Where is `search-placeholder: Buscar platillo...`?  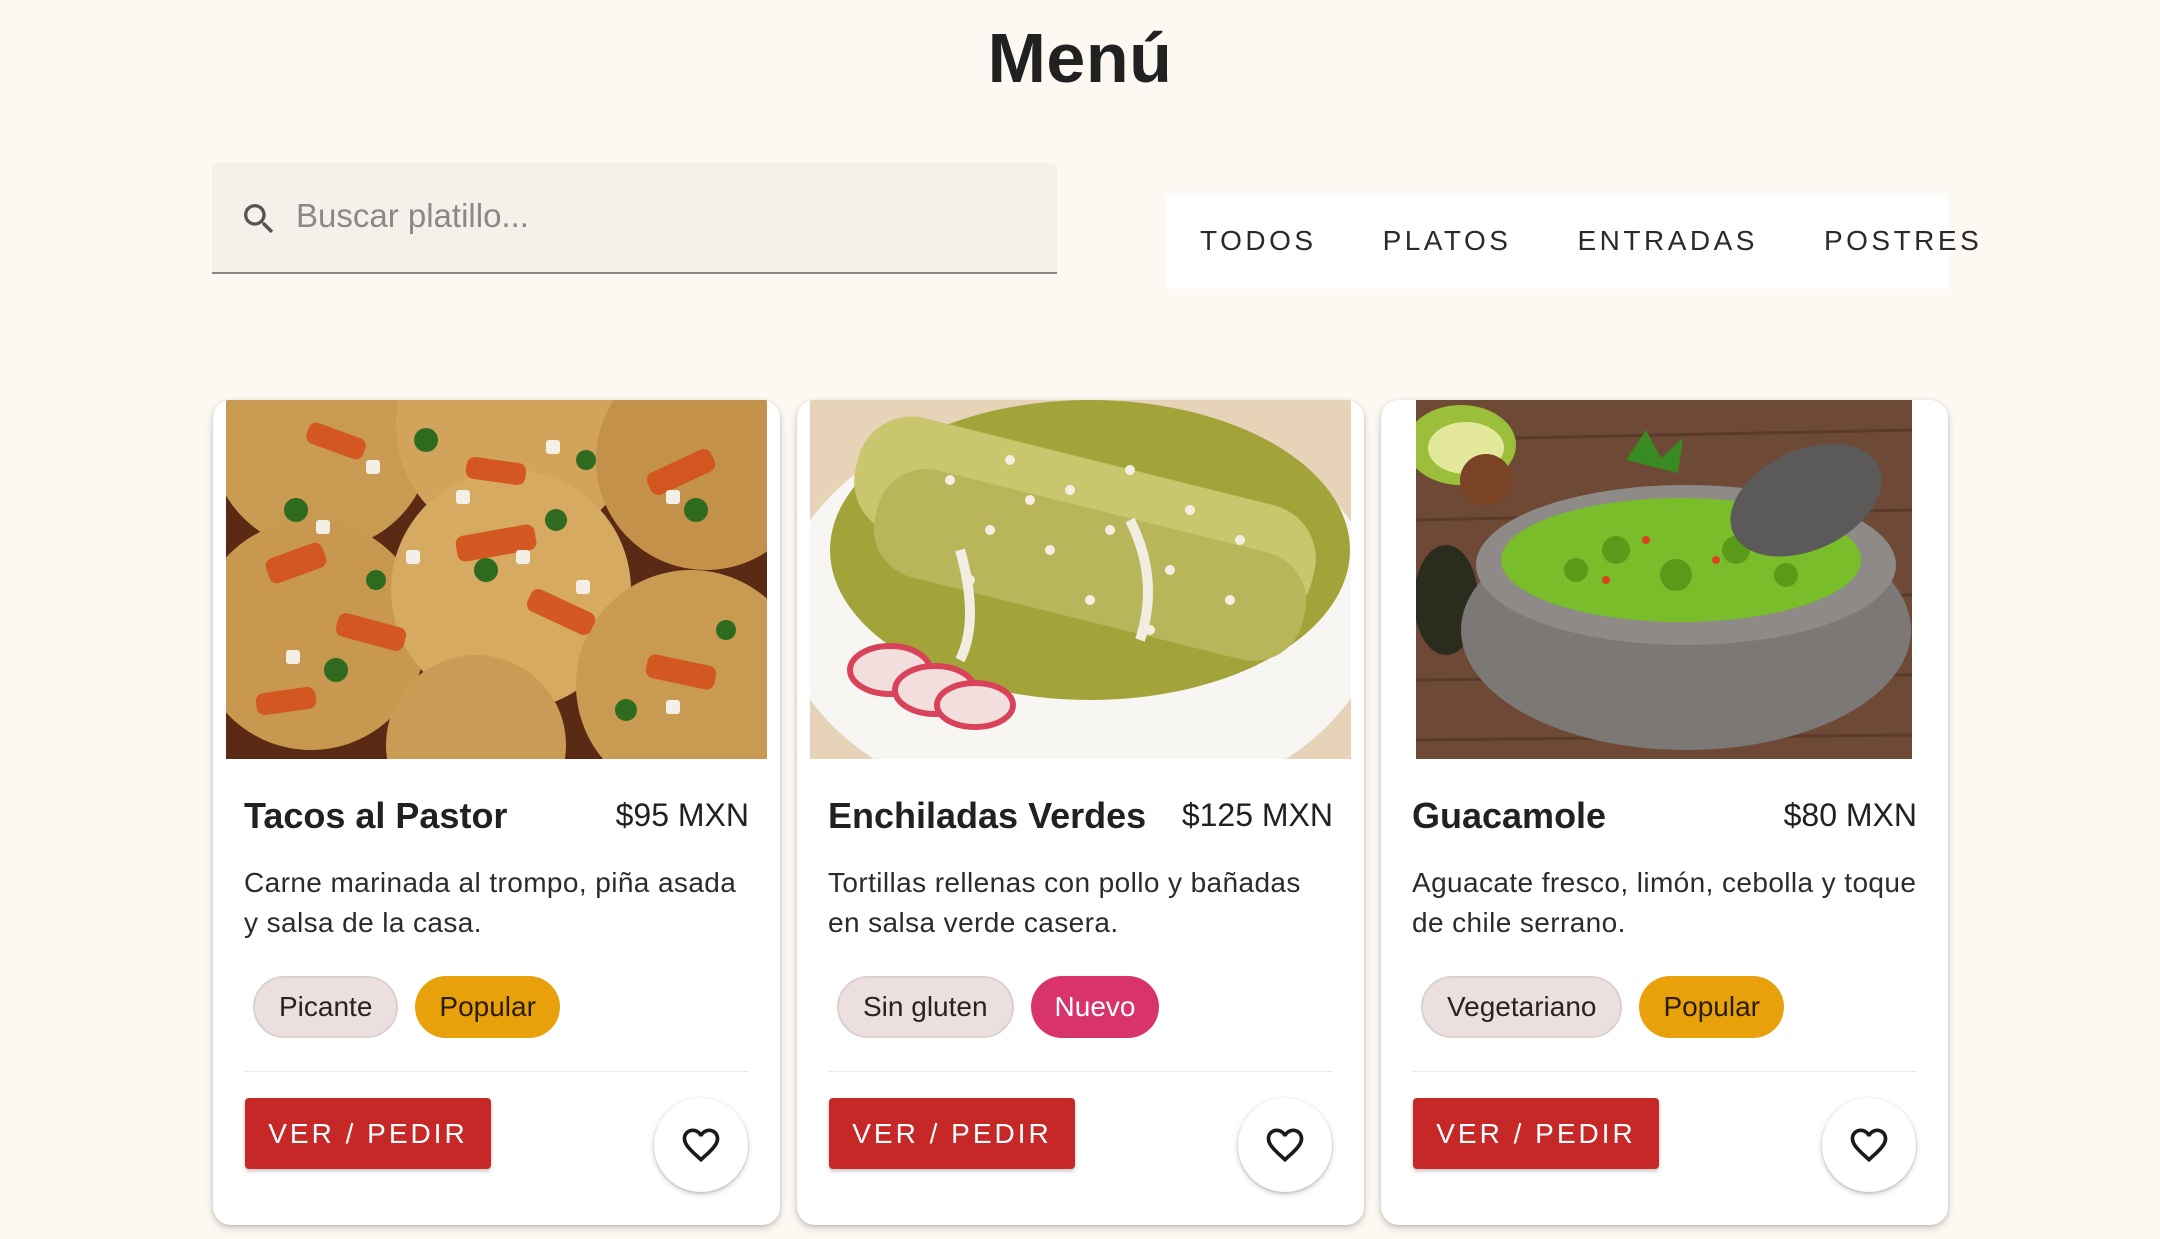
search-placeholder: Buscar platillo... is located at coordinates (412, 215).